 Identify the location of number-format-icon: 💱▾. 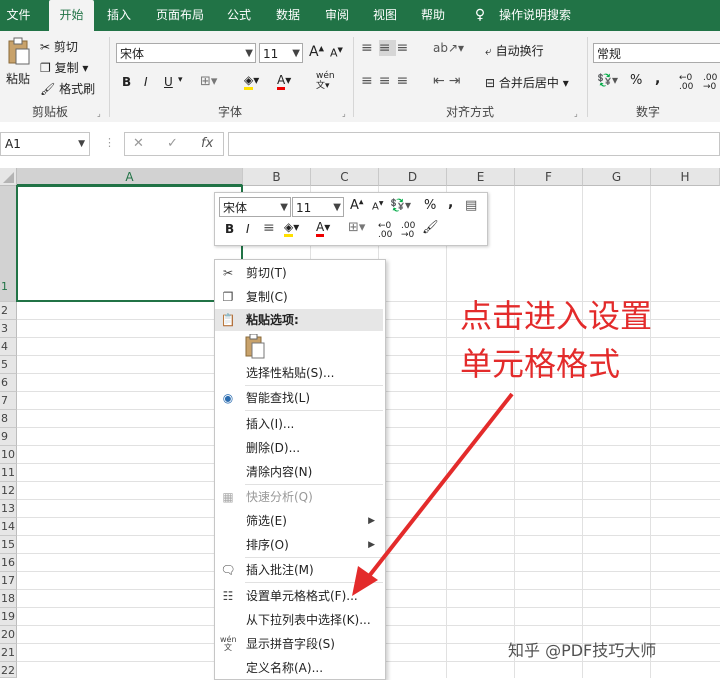
(400, 205).